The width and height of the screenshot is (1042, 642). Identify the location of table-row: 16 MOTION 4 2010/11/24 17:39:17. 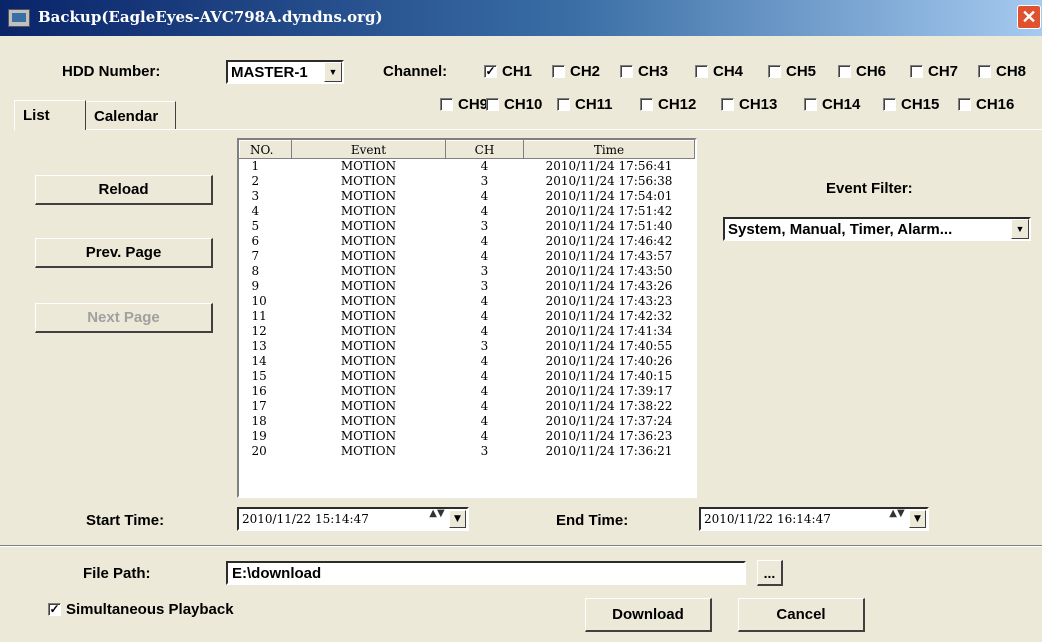
(467, 391).